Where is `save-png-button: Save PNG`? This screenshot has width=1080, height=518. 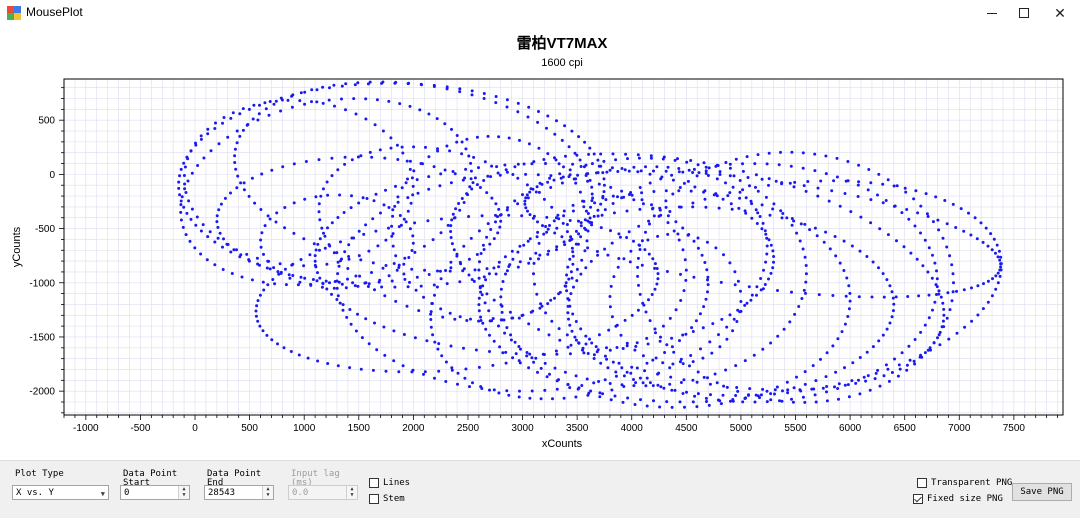
save-png-button: Save PNG is located at coordinates (1042, 492).